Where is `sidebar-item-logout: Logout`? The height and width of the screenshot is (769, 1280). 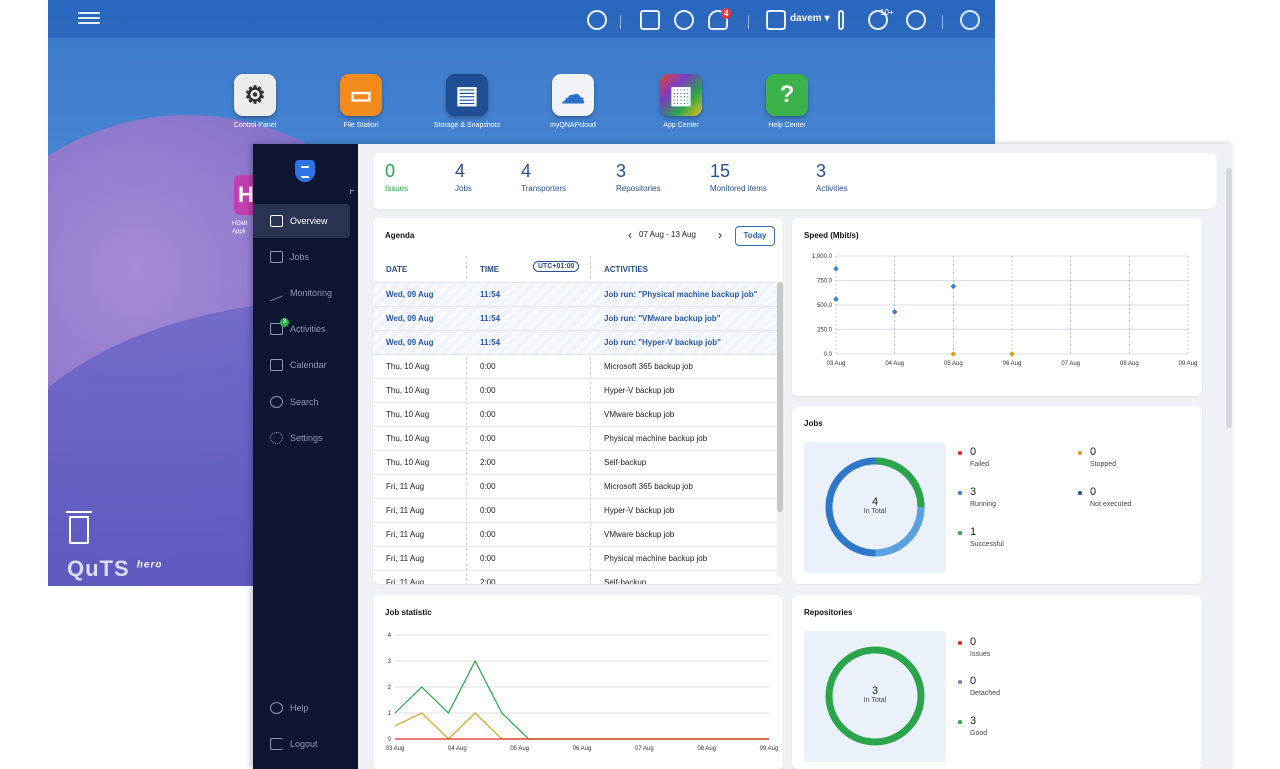 sidebar-item-logout: Logout is located at coordinates (305, 744).